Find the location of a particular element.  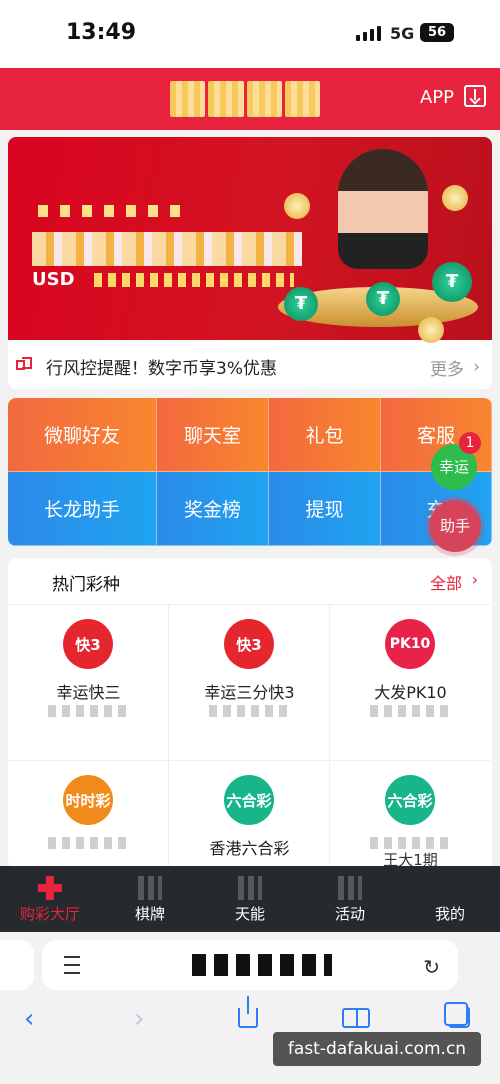

tab-activity: 活动 is located at coordinates (350, 899).